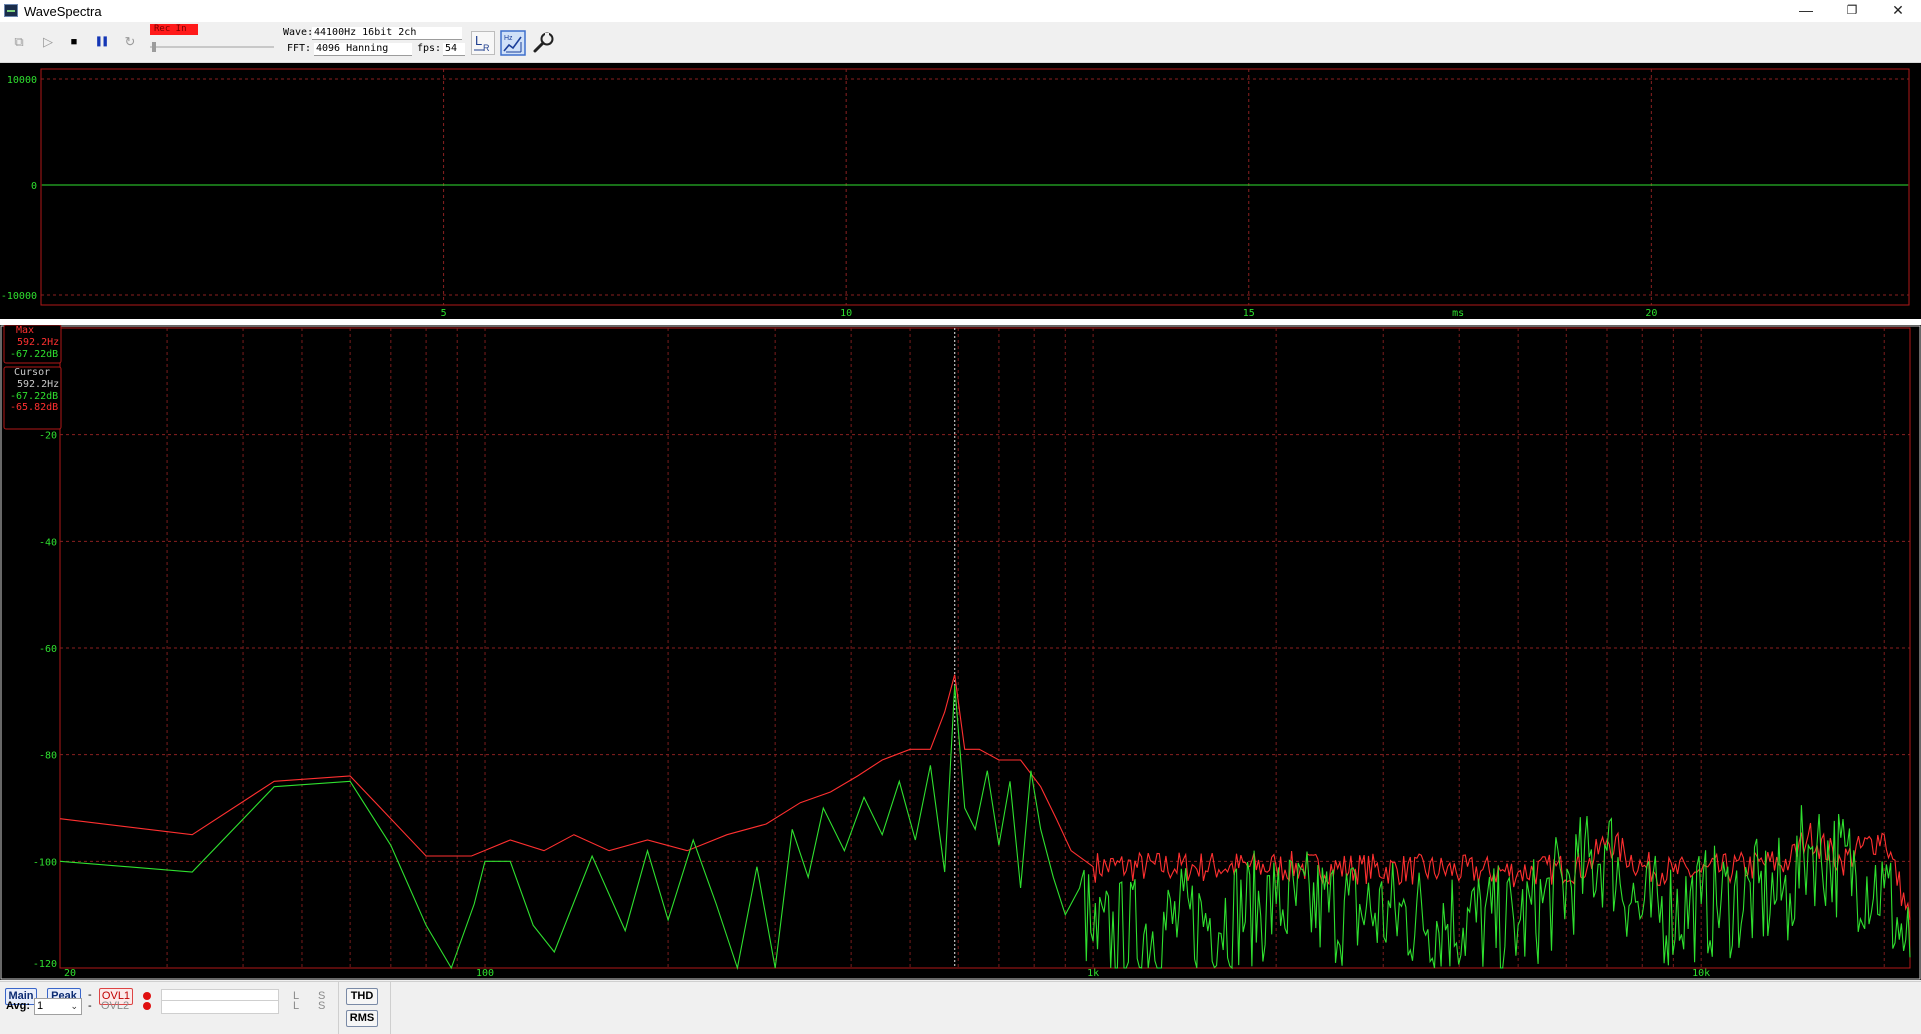 The width and height of the screenshot is (1921, 1034). I want to click on thd-button: THD, so click(362, 996).